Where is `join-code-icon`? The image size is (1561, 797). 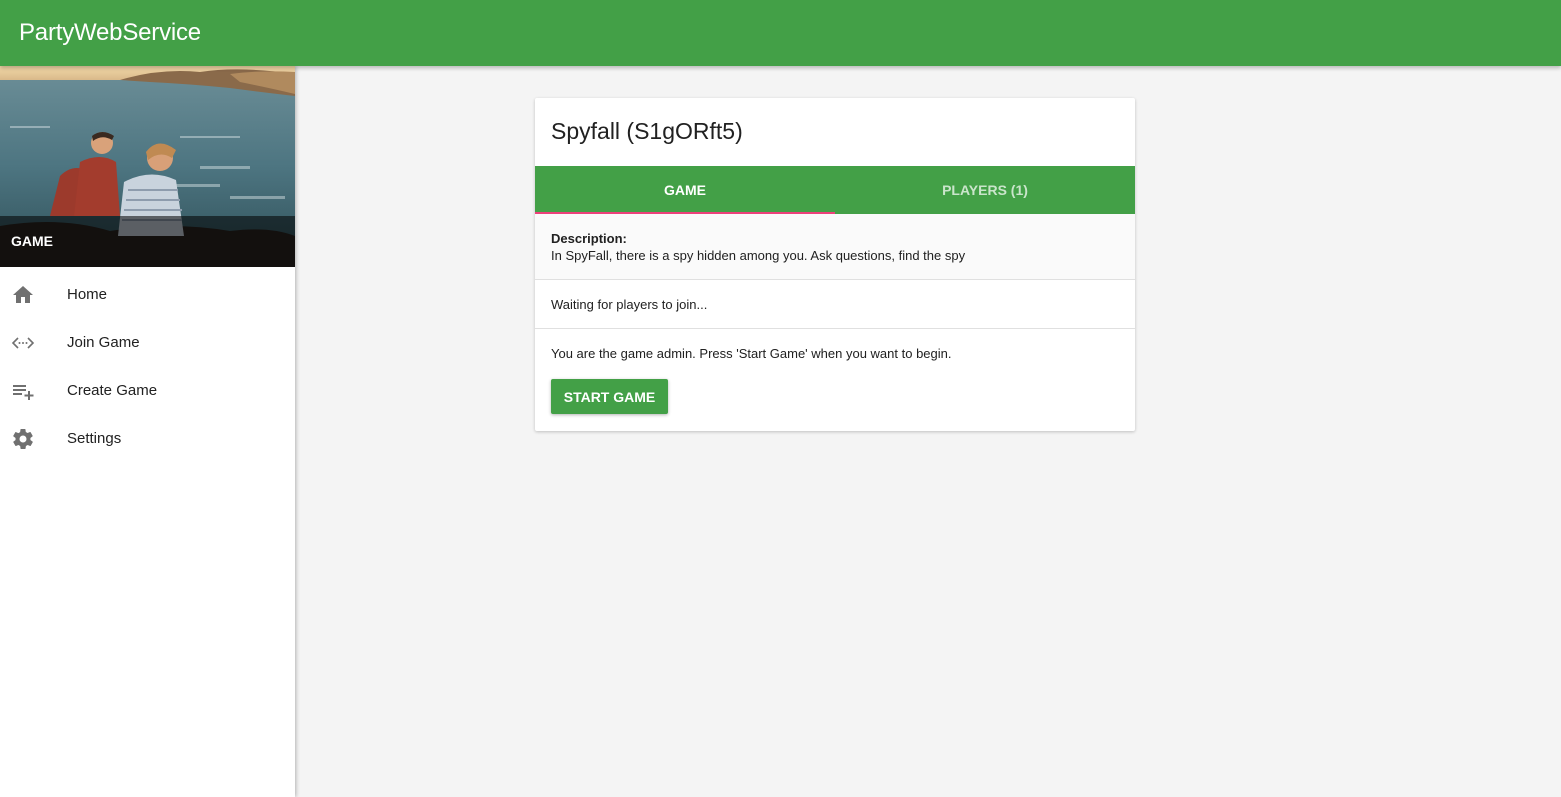
join-code-icon is located at coordinates (23, 343).